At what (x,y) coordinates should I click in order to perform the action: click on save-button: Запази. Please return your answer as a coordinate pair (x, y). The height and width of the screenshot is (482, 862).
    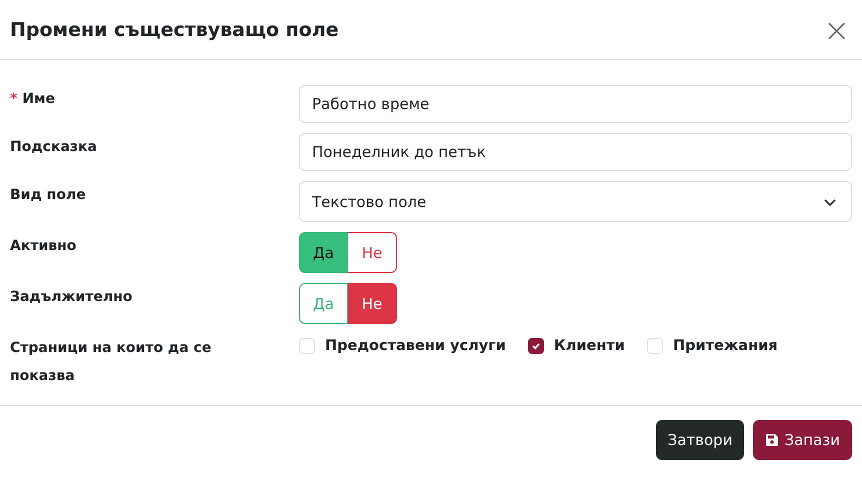
    Looking at the image, I should click on (802, 440).